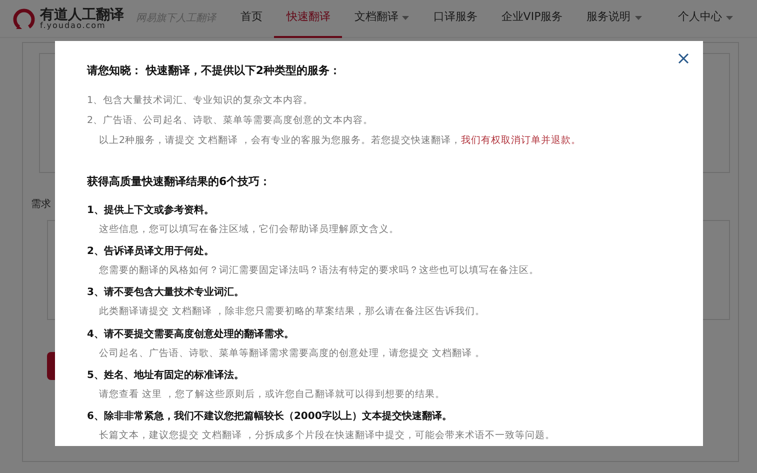  I want to click on tips-title: 获得高质量快速翻译结果的6个技巧：, so click(179, 182).